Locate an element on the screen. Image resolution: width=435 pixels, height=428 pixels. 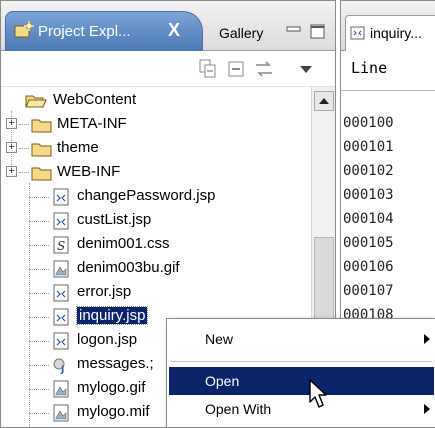
left-tab-bar: Project Expl... X Gallery is located at coordinates (168, 26).